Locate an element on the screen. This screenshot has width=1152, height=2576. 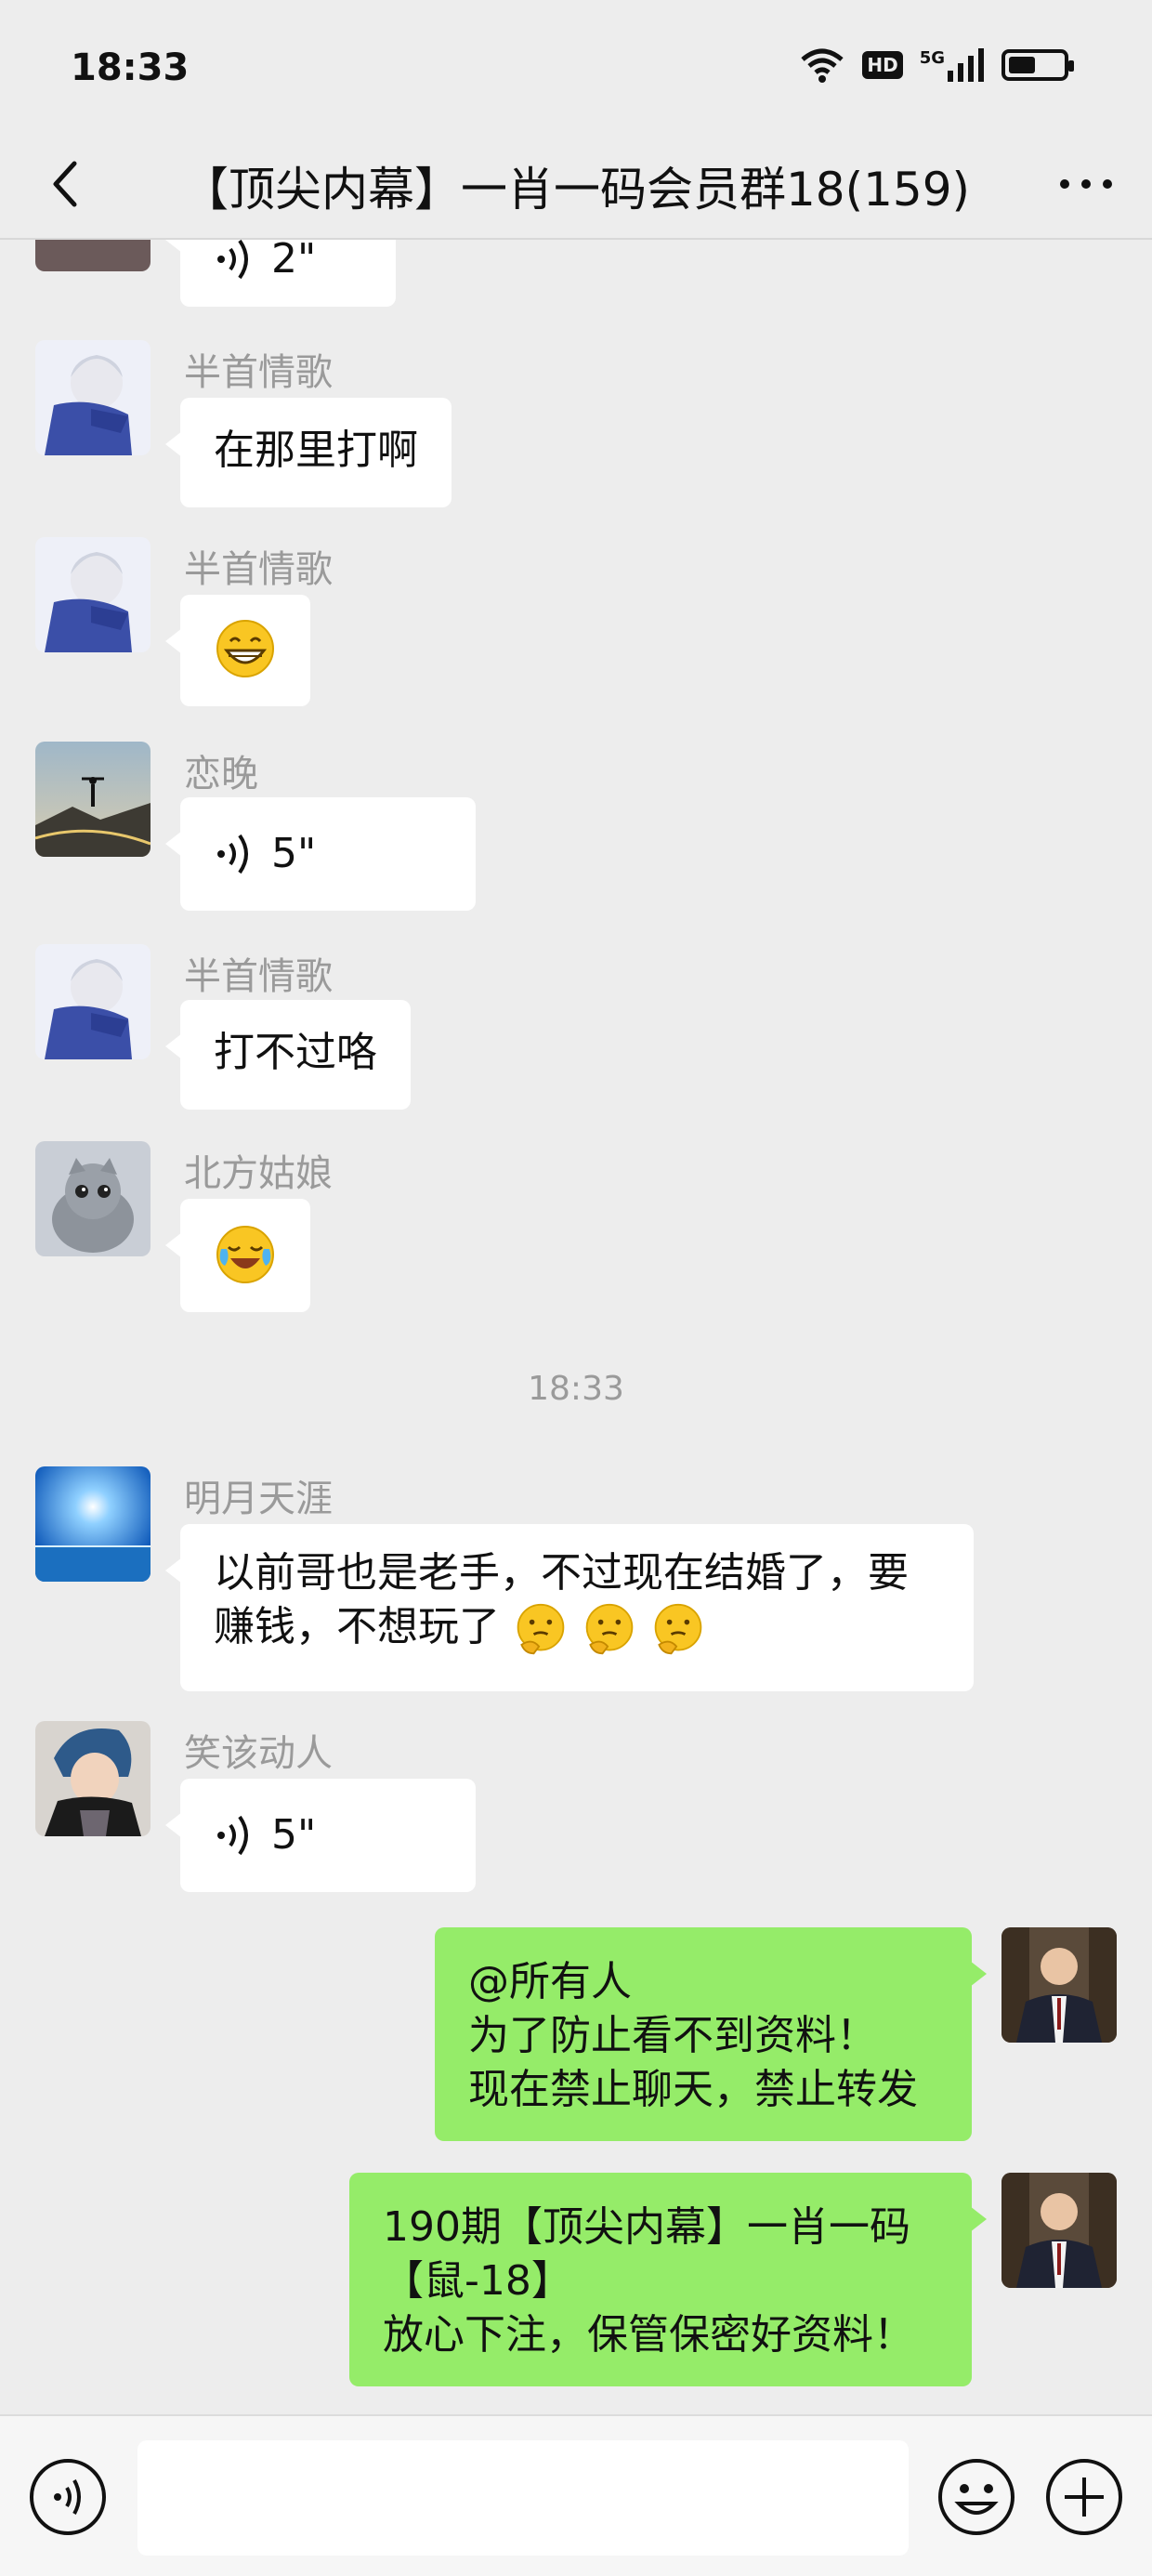
message-text: 在那里打啊 is located at coordinates (316, 450).